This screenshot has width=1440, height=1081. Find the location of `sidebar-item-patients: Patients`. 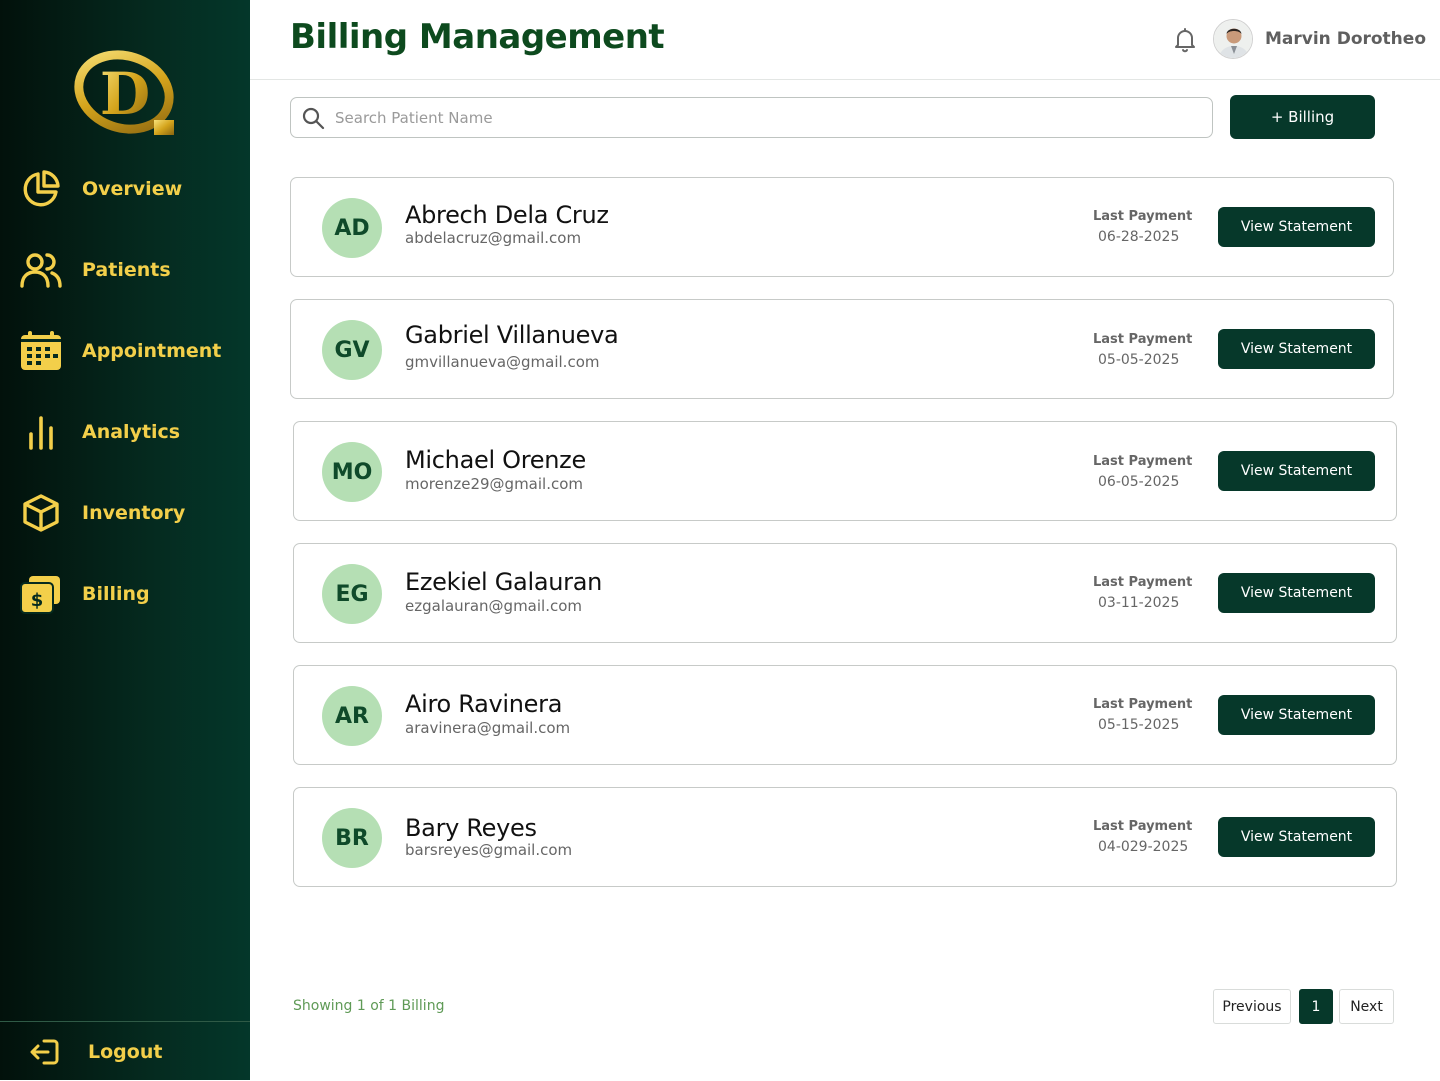

sidebar-item-patients: Patients is located at coordinates (125, 270).